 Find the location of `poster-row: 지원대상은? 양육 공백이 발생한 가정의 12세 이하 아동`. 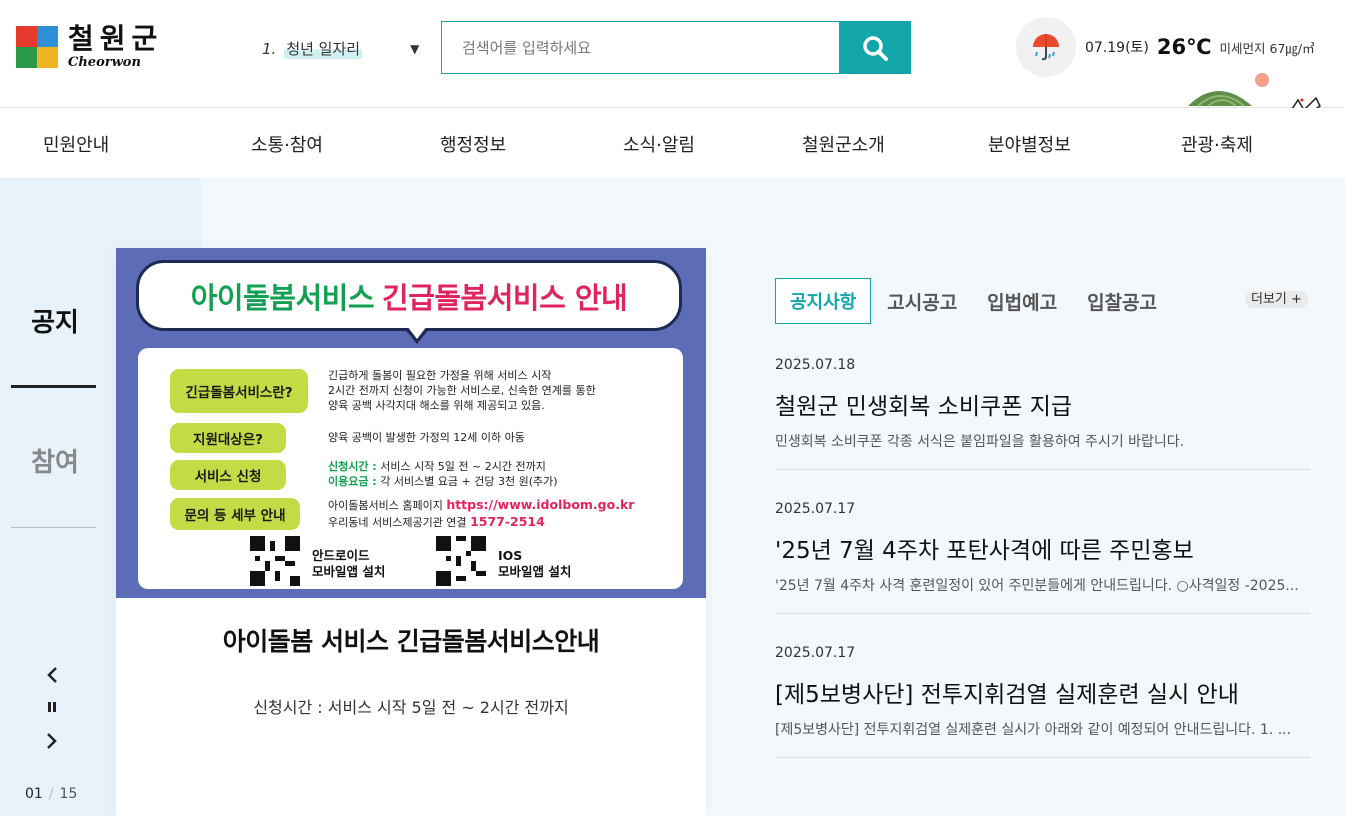

poster-row: 지원대상은? 양육 공백이 발생한 가정의 12세 이하 아동 is located at coordinates (347, 438).